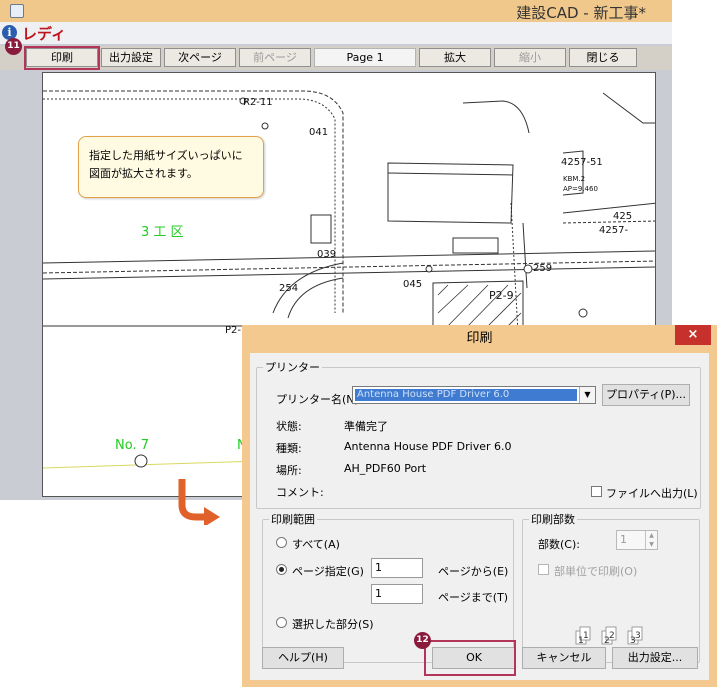  I want to click on label-259: 259, so click(542, 268).